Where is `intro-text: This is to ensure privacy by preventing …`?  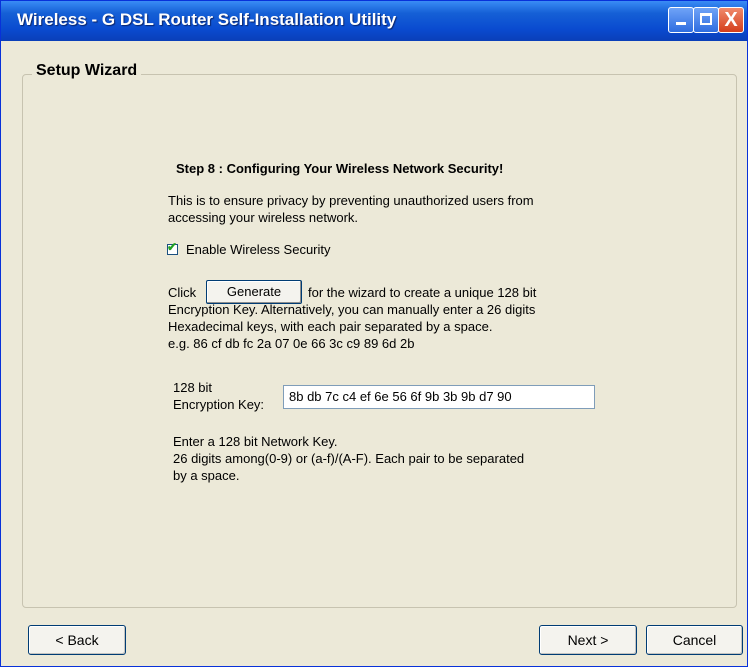
intro-text: This is to ensure privacy by preventing … is located at coordinates (378, 209).